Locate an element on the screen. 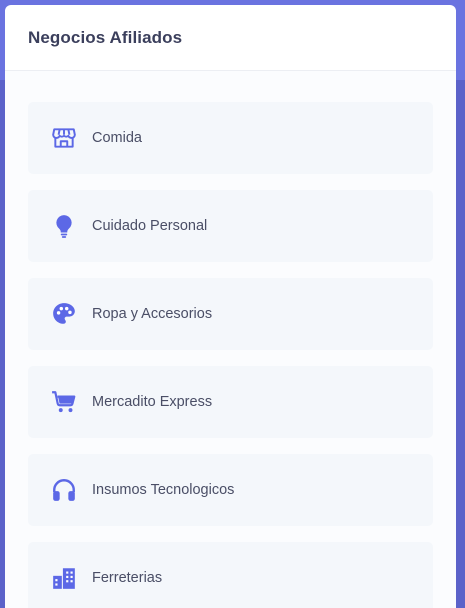  category-item-insumos-tecnologicos: Insumos Tecnologicos is located at coordinates (230, 490).